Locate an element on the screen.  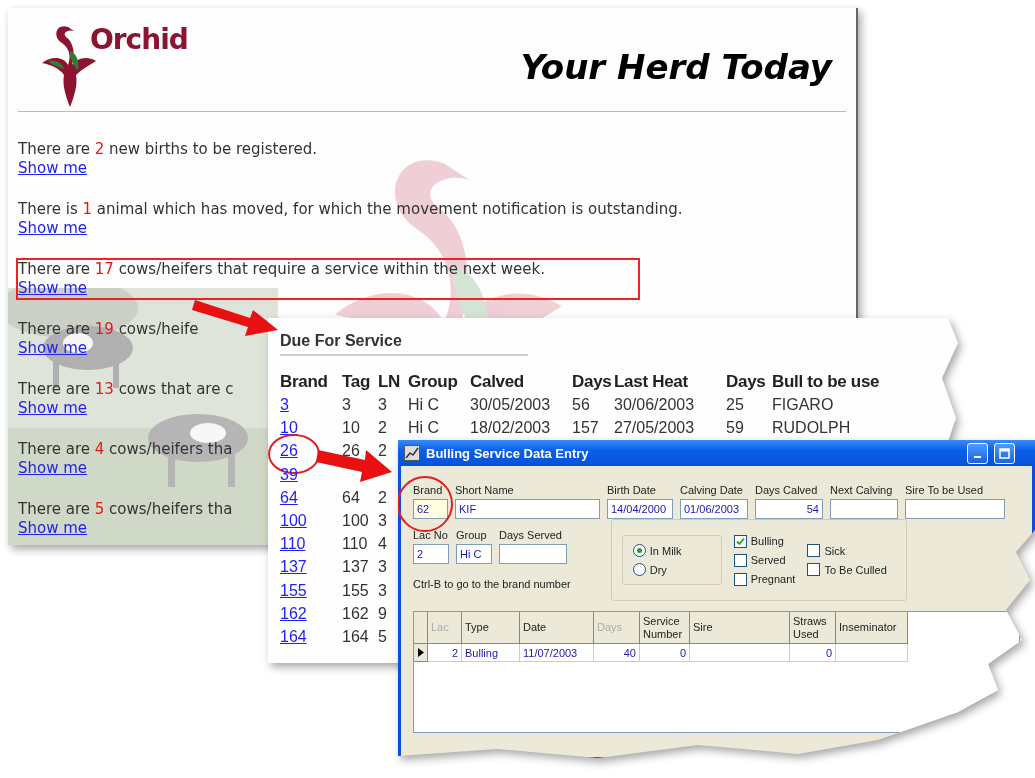
table-cell-text: 137 is located at coordinates (356, 568).